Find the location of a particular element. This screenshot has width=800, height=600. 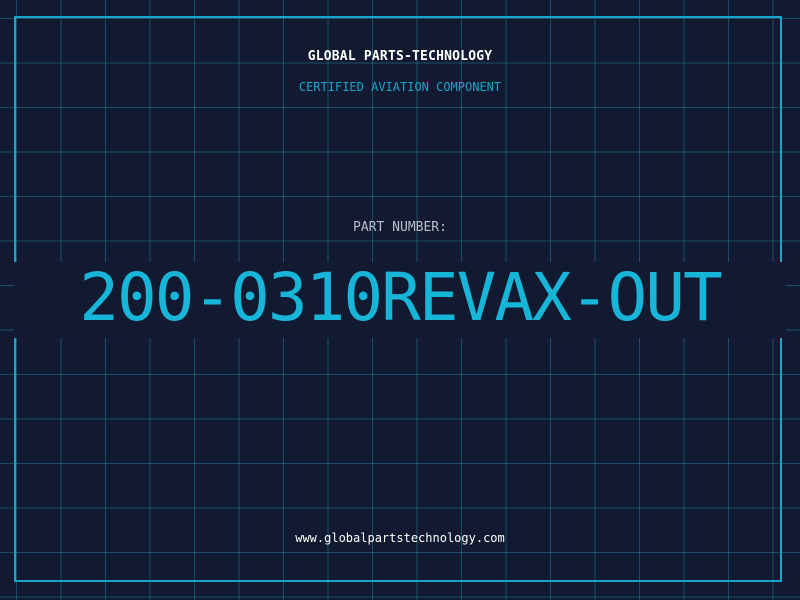

website-url: www.globalpartstechnology.com is located at coordinates (400, 538).